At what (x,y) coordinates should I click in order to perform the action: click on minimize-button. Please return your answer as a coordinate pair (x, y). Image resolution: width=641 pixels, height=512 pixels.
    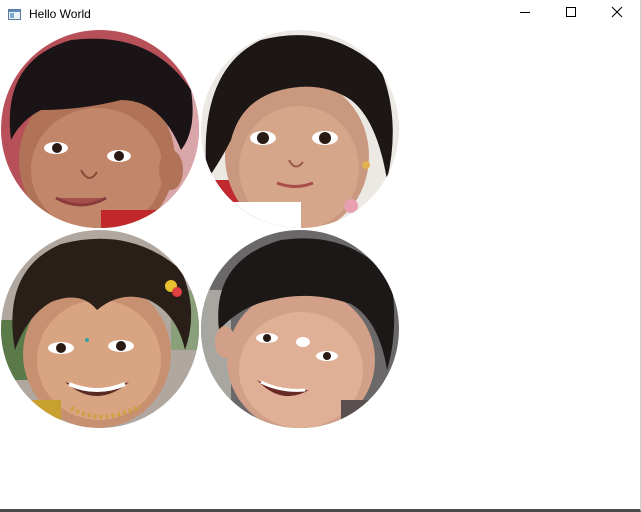
    Looking at the image, I should click on (525, 14).